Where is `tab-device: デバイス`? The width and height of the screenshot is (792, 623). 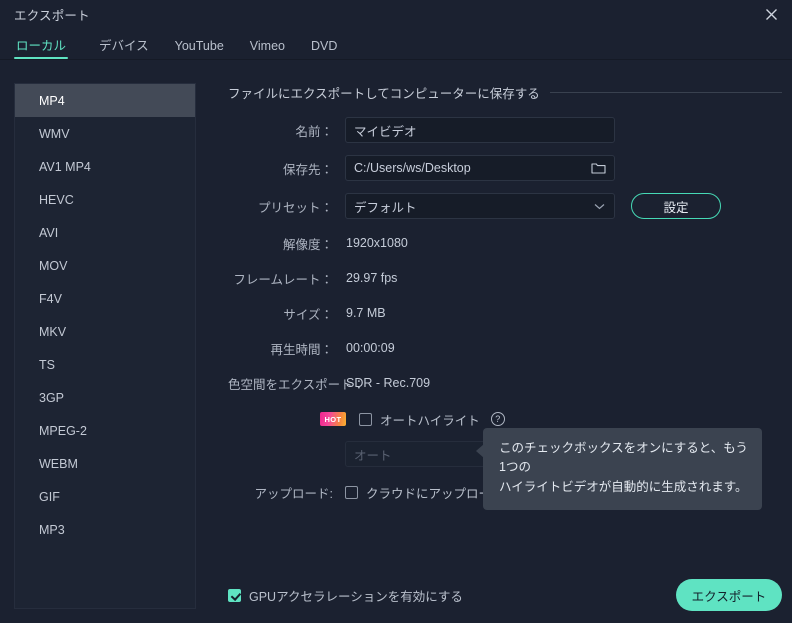 tab-device: デバイス is located at coordinates (124, 49).